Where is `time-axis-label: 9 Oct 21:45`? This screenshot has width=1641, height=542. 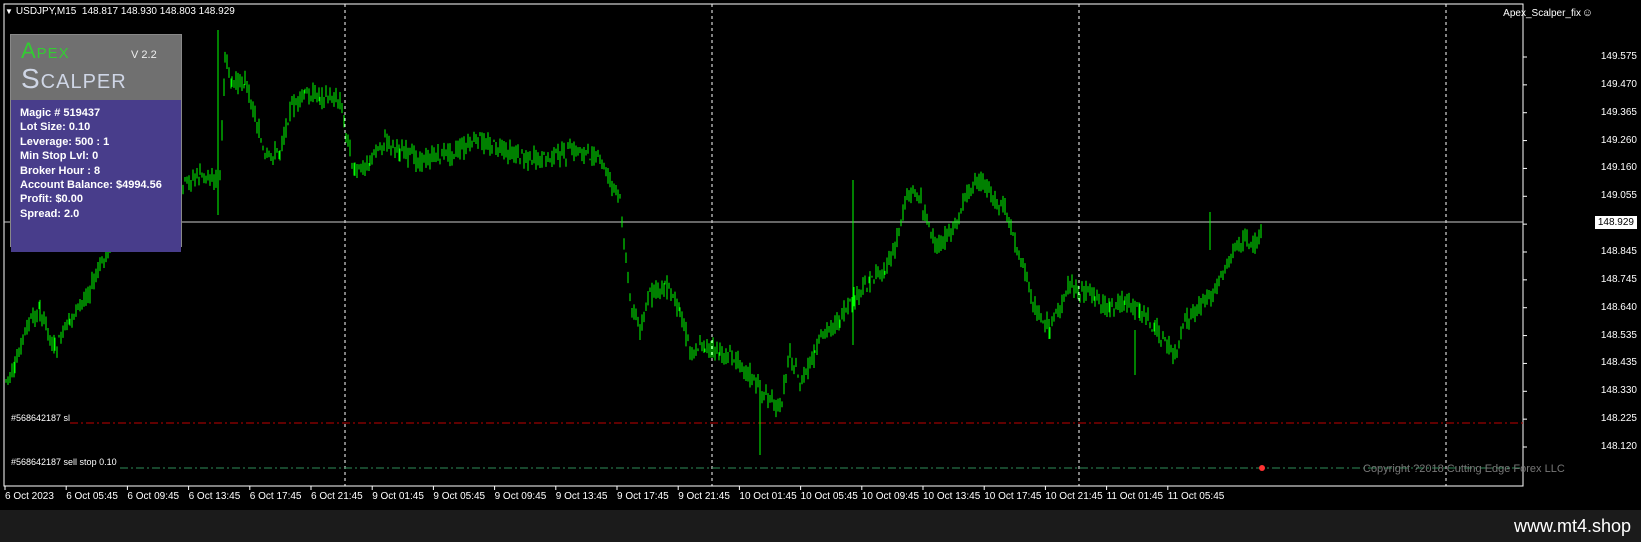 time-axis-label: 9 Oct 21:45 is located at coordinates (704, 496).